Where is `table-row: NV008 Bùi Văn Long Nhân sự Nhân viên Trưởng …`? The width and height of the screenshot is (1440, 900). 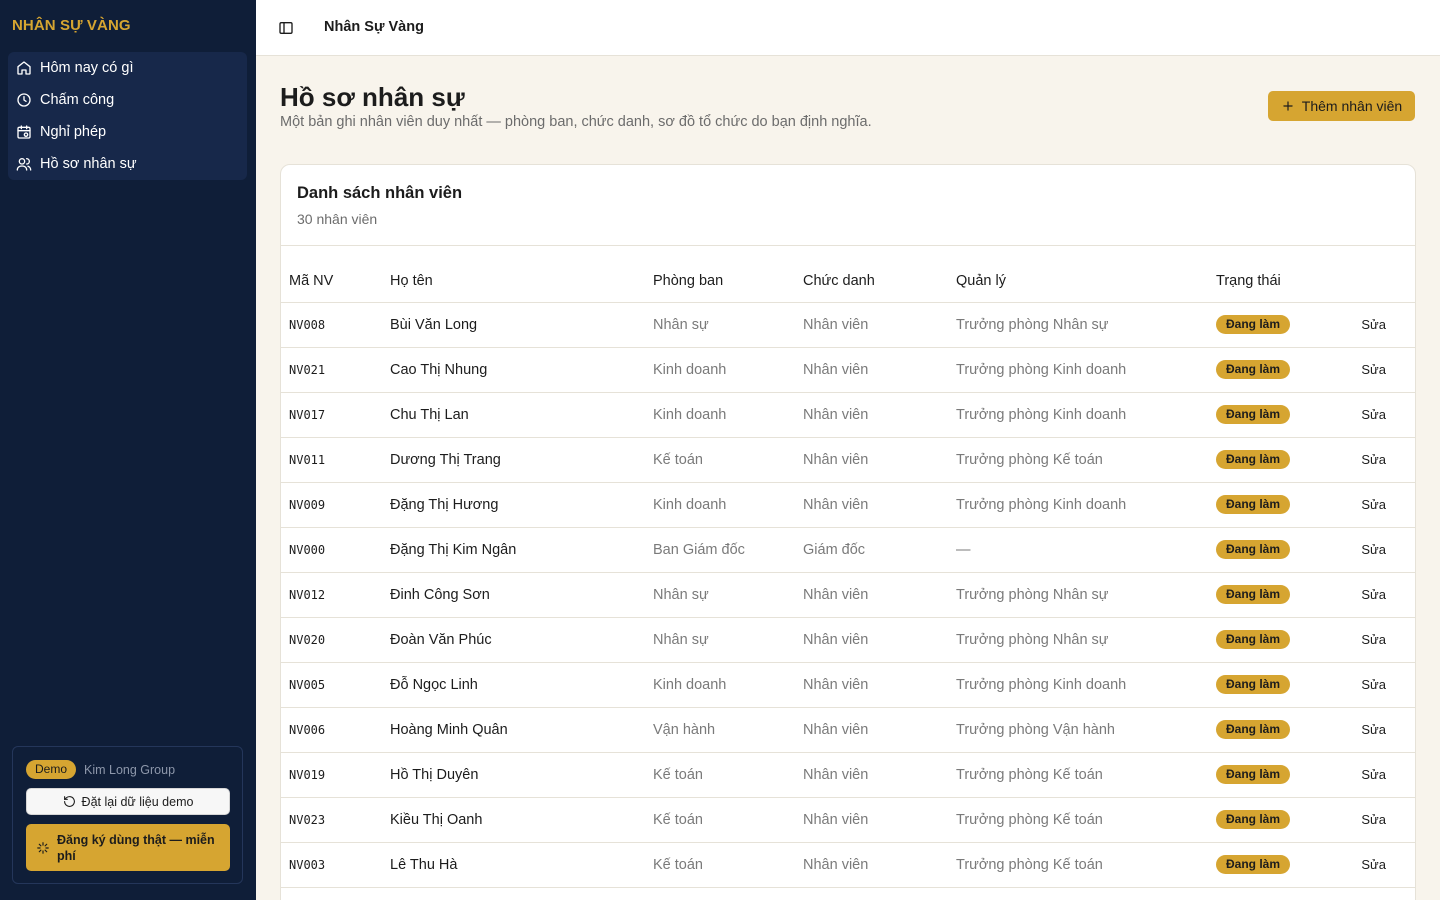 table-row: NV008 Bùi Văn Long Nhân sự Nhân viên Trưởng … is located at coordinates (848, 325).